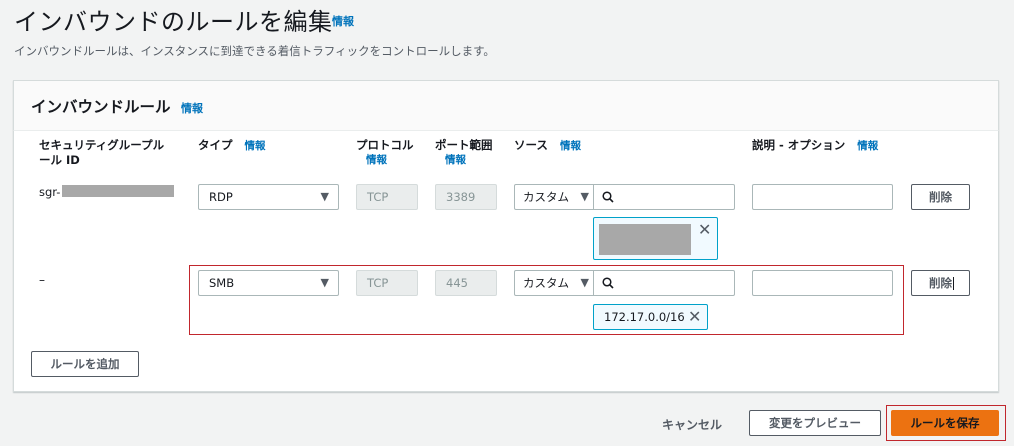 The width and height of the screenshot is (1014, 446). Describe the element at coordinates (945, 423) in the screenshot. I see `save-rules-button: ルールを保存` at that location.